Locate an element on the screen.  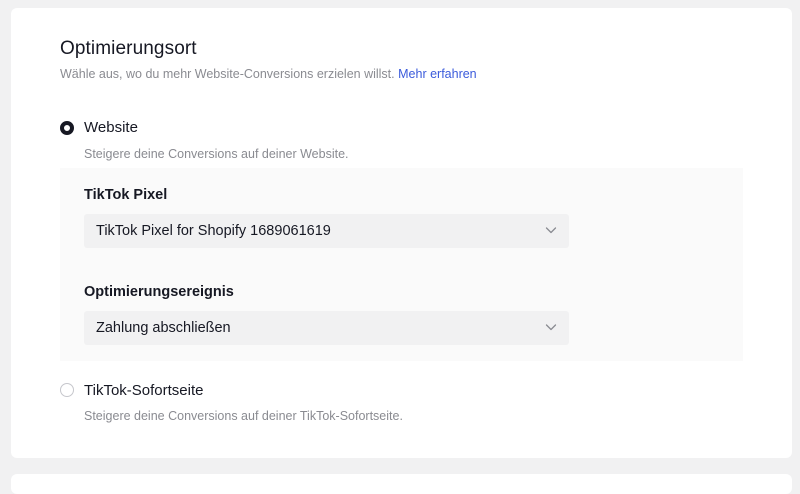
website-radio is located at coordinates (67, 128).